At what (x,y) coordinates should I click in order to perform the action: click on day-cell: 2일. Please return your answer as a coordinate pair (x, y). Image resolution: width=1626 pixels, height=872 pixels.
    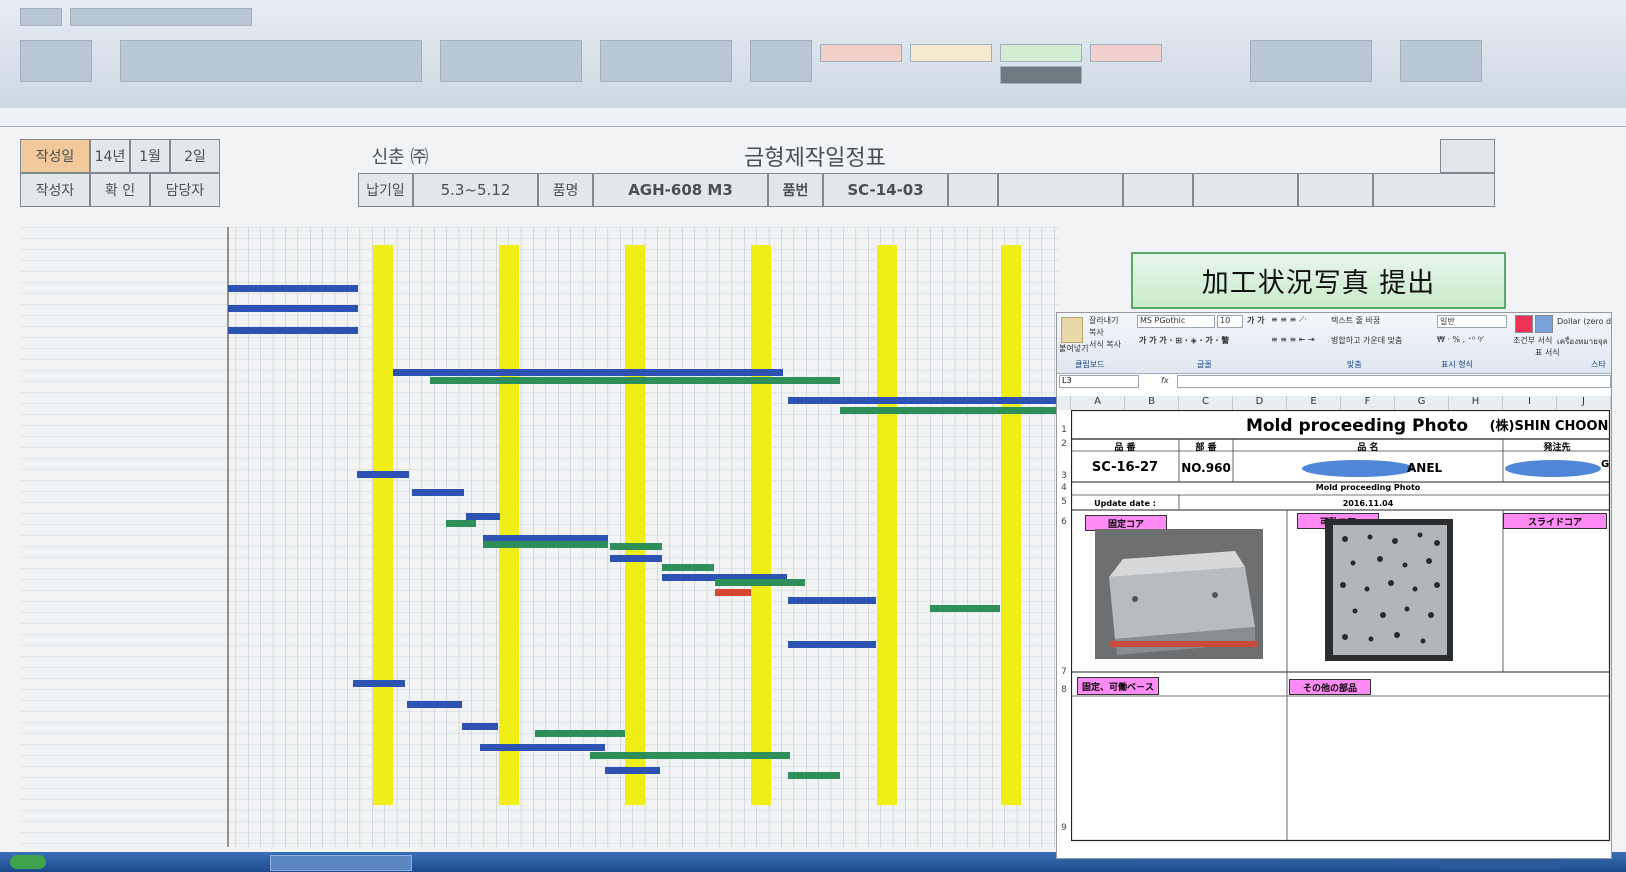
    Looking at the image, I should click on (195, 156).